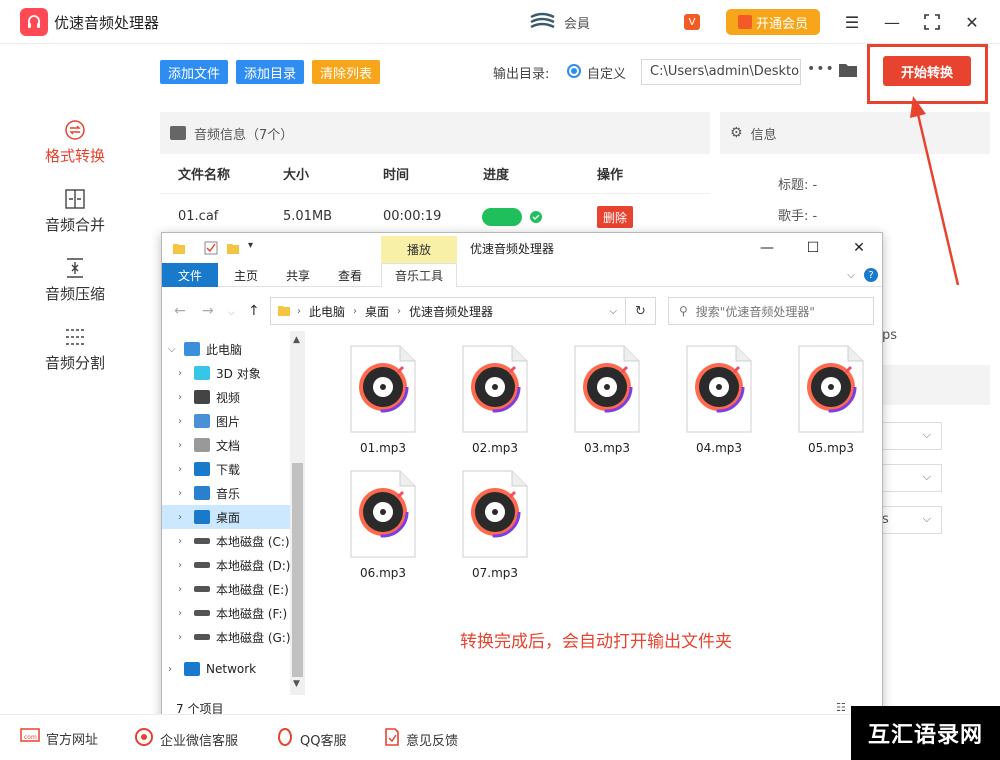  Describe the element at coordinates (871, 275) in the screenshot. I see `help-icon: ?` at that location.